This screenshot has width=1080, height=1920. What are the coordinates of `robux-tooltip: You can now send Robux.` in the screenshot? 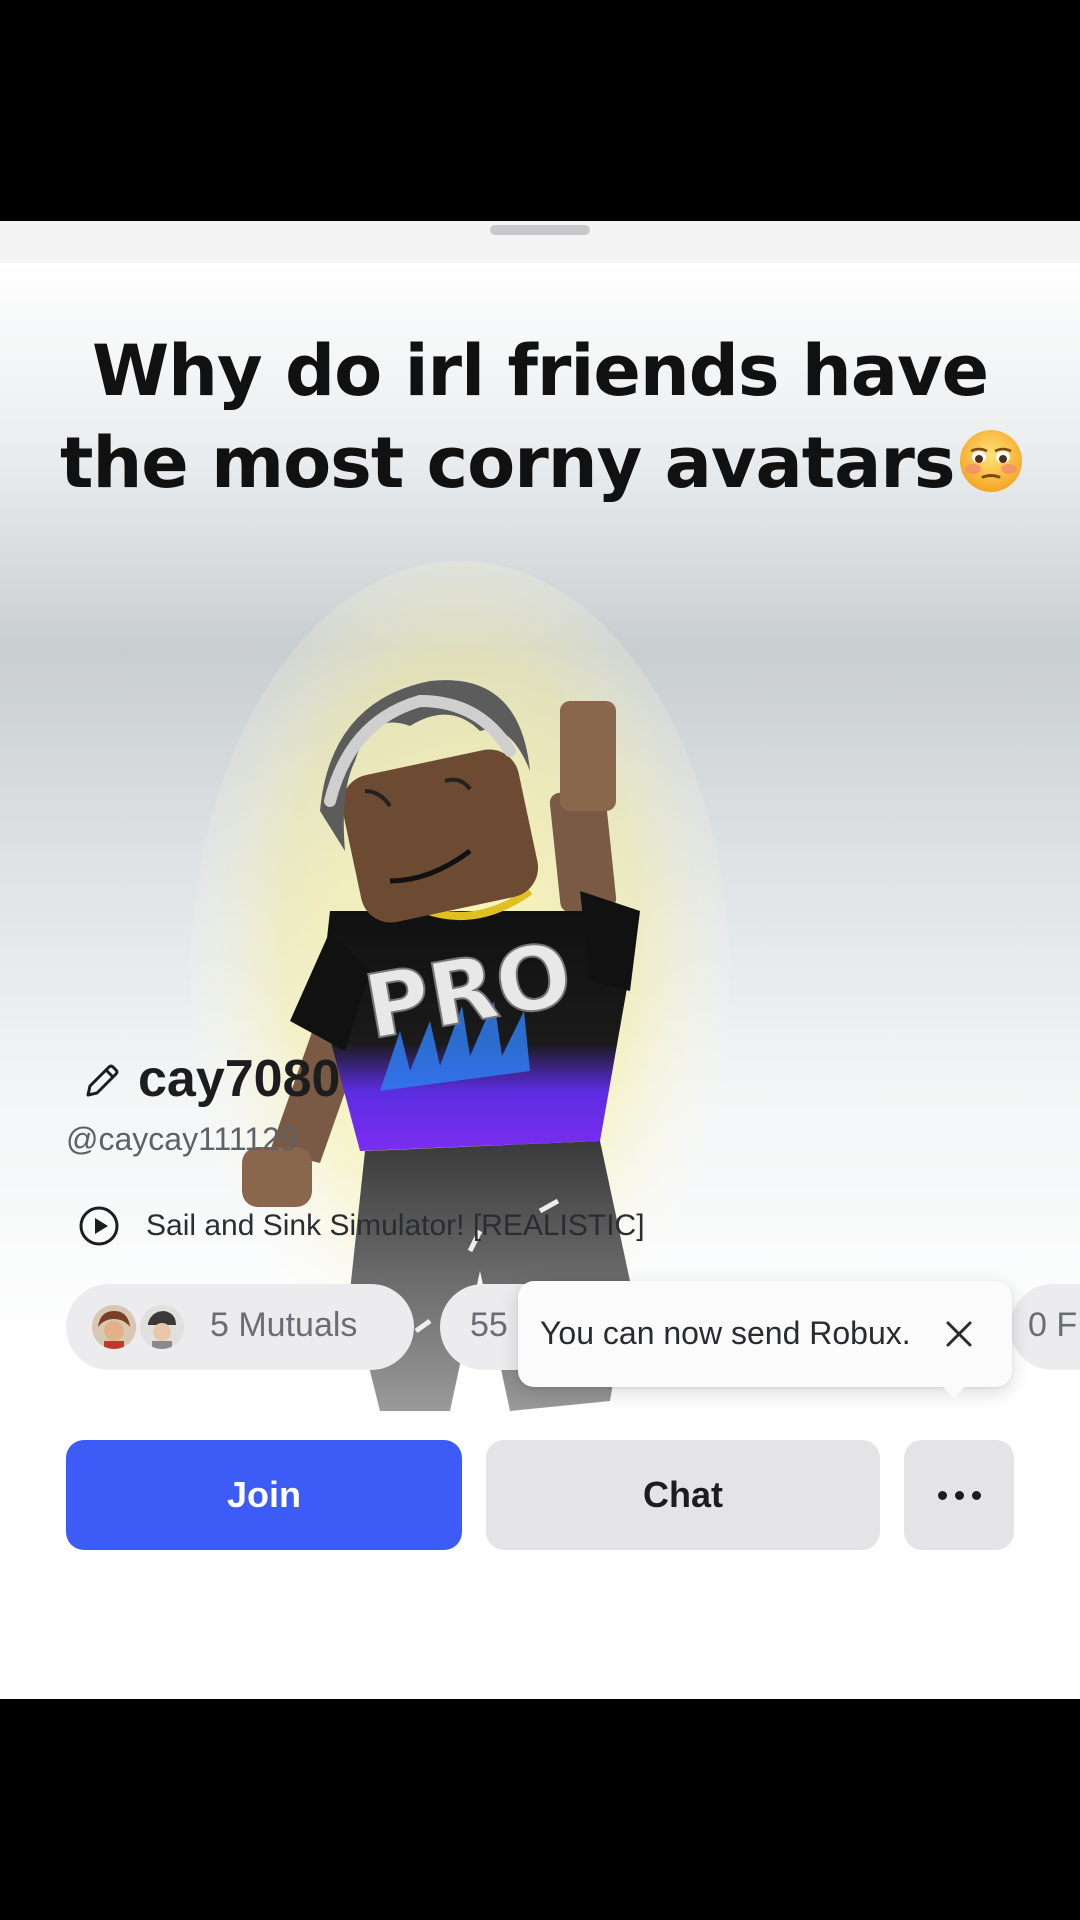 It's located at (765, 1334).